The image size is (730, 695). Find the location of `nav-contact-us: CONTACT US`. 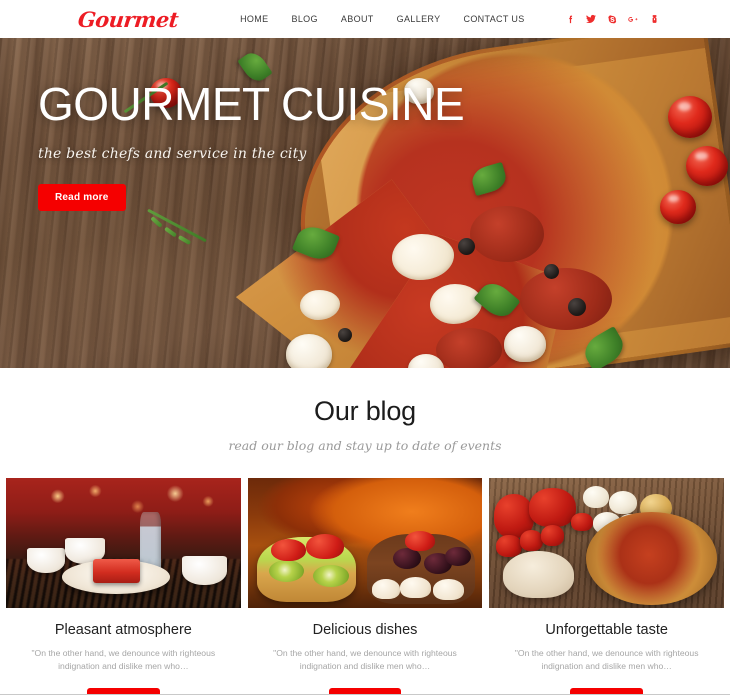

nav-contact-us: CONTACT US is located at coordinates (493, 19).